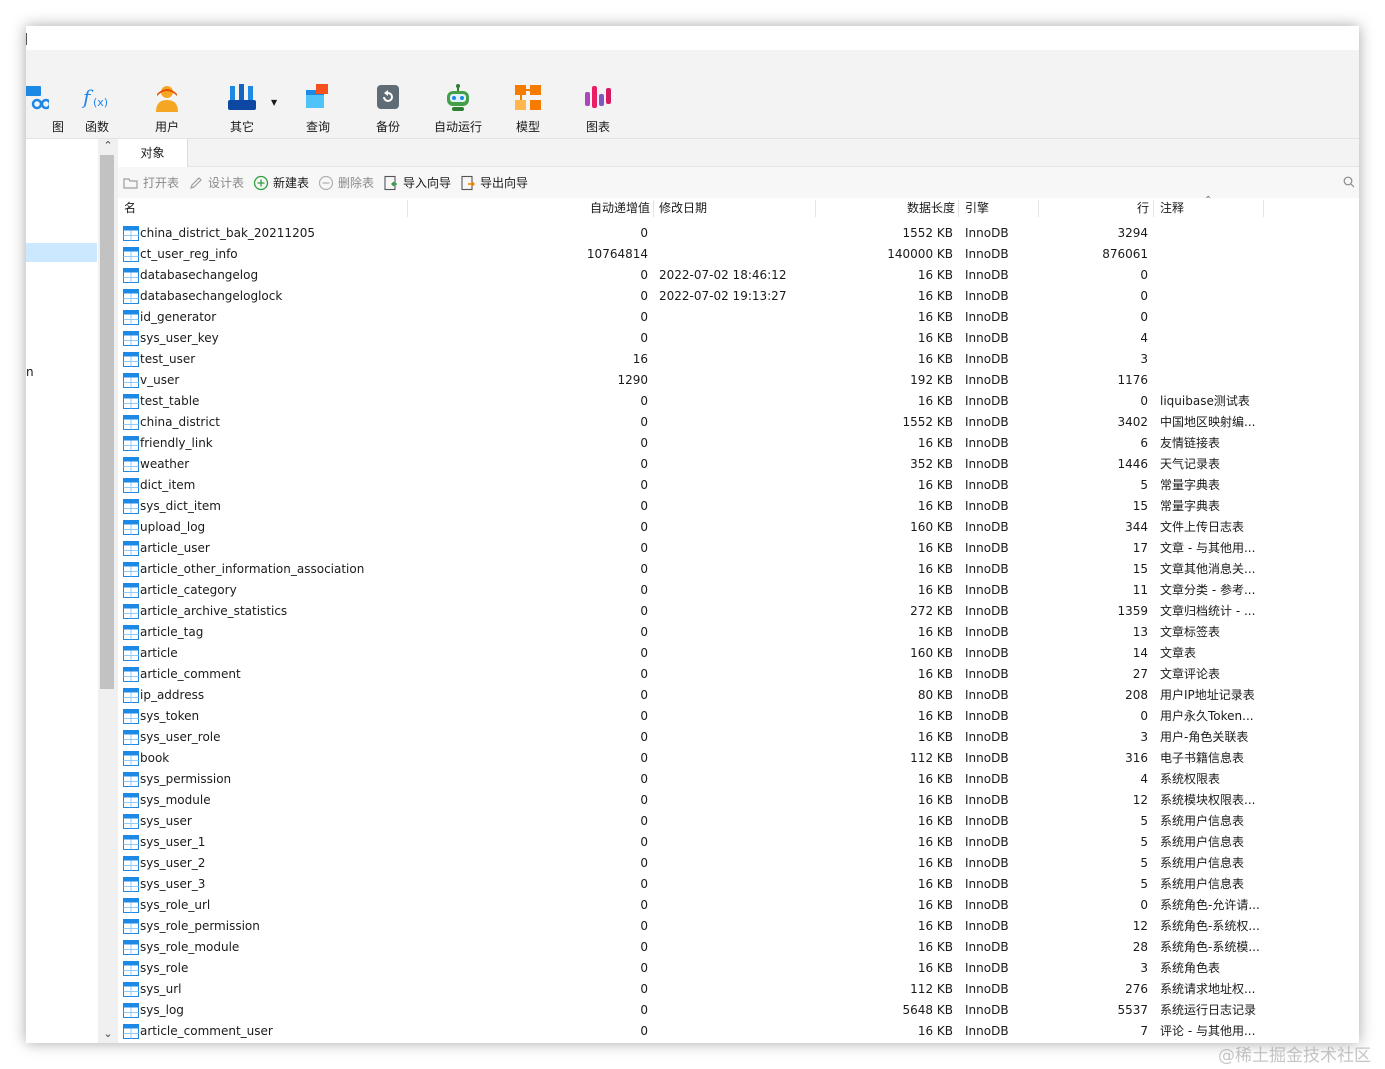  What do you see at coordinates (346, 183) in the screenshot?
I see `delete-table-button: 删除表` at bounding box center [346, 183].